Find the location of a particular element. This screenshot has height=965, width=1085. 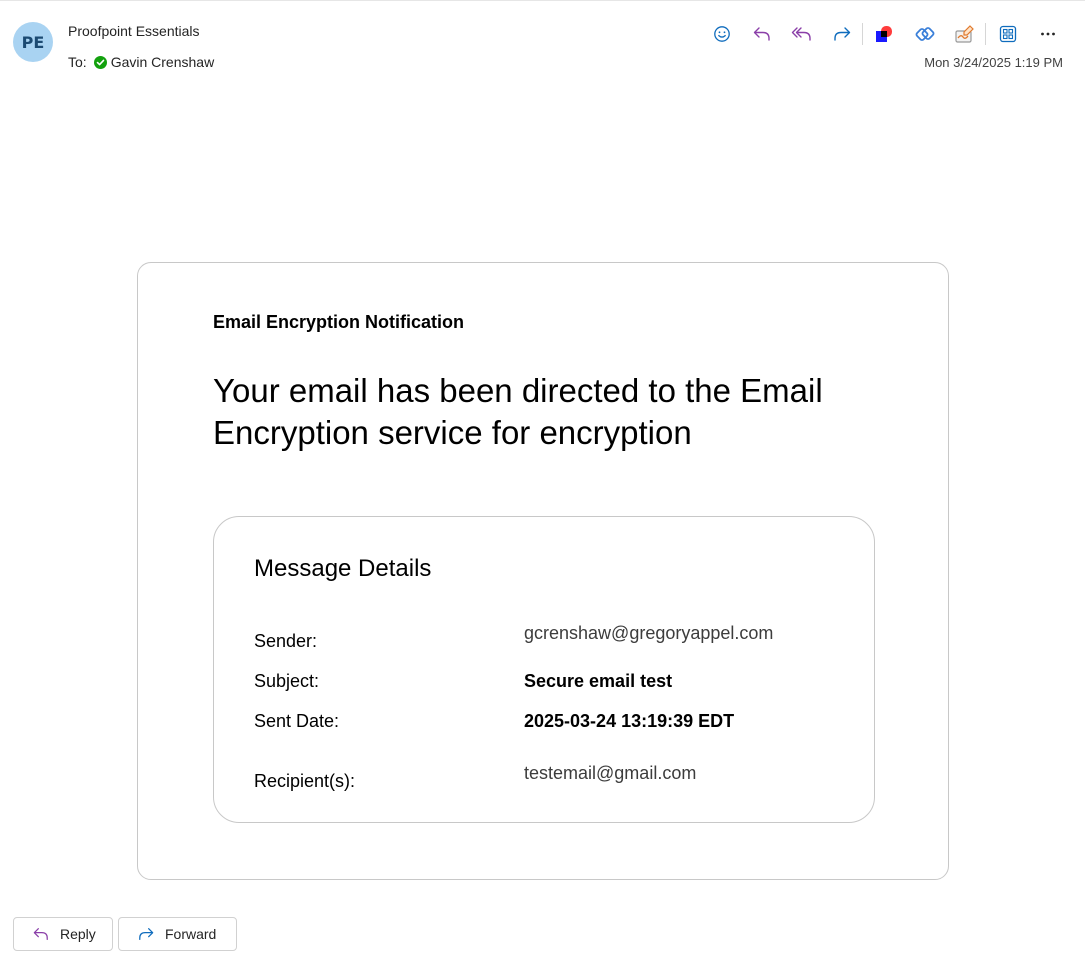

message-toolbar is located at coordinates (889, 34).